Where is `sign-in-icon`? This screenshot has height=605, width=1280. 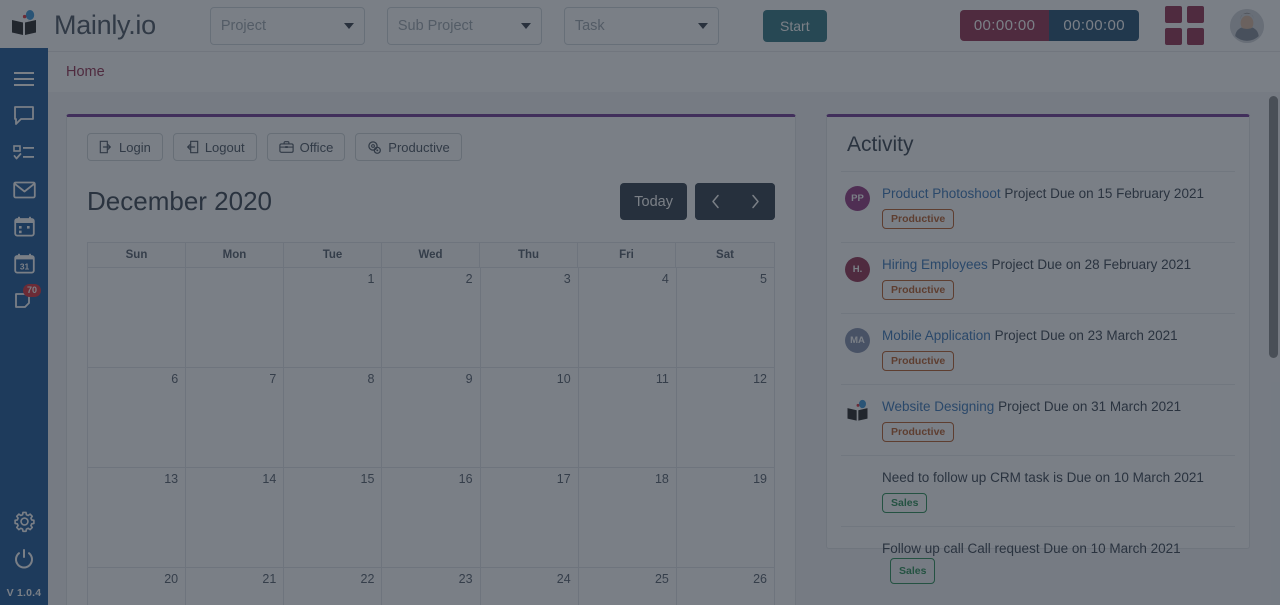 sign-in-icon is located at coordinates (105, 147).